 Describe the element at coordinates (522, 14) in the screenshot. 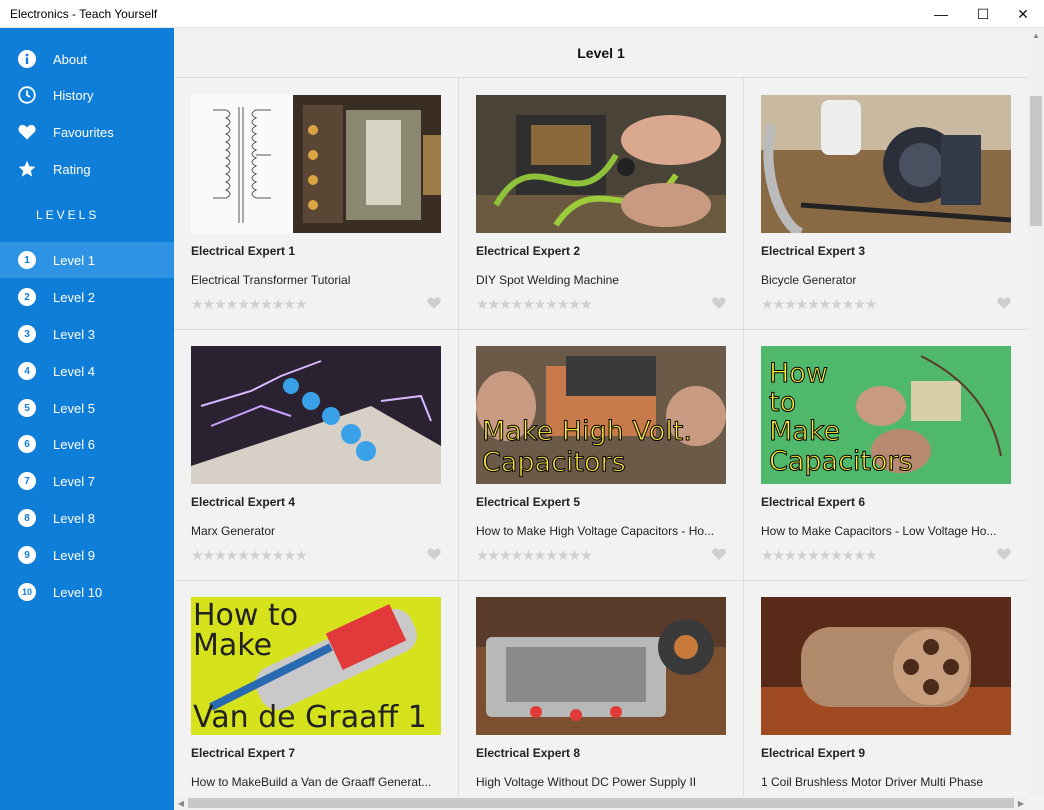

I see `title-bar: Electronics - Teach Yourself — ☐ ✕` at that location.